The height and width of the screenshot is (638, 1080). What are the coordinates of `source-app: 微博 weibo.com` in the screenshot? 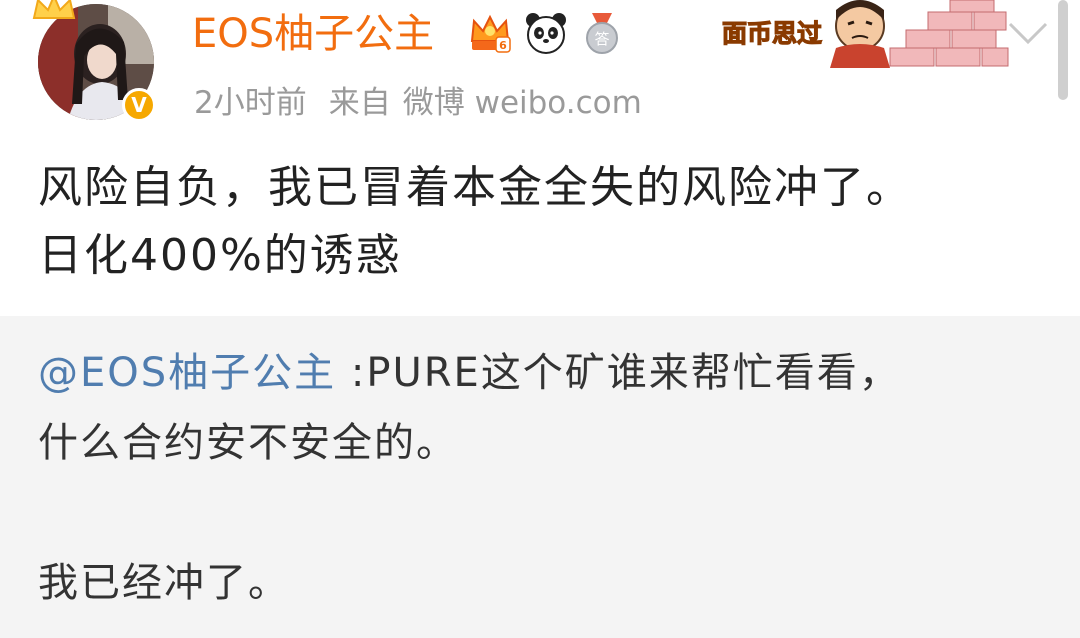 It's located at (522, 103).